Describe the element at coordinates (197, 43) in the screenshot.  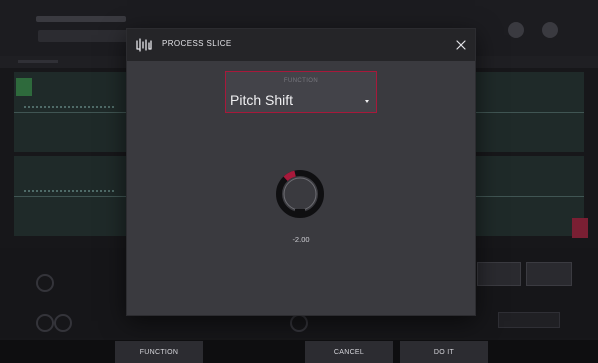
I see `dialog-title: PROCESS SLICE` at that location.